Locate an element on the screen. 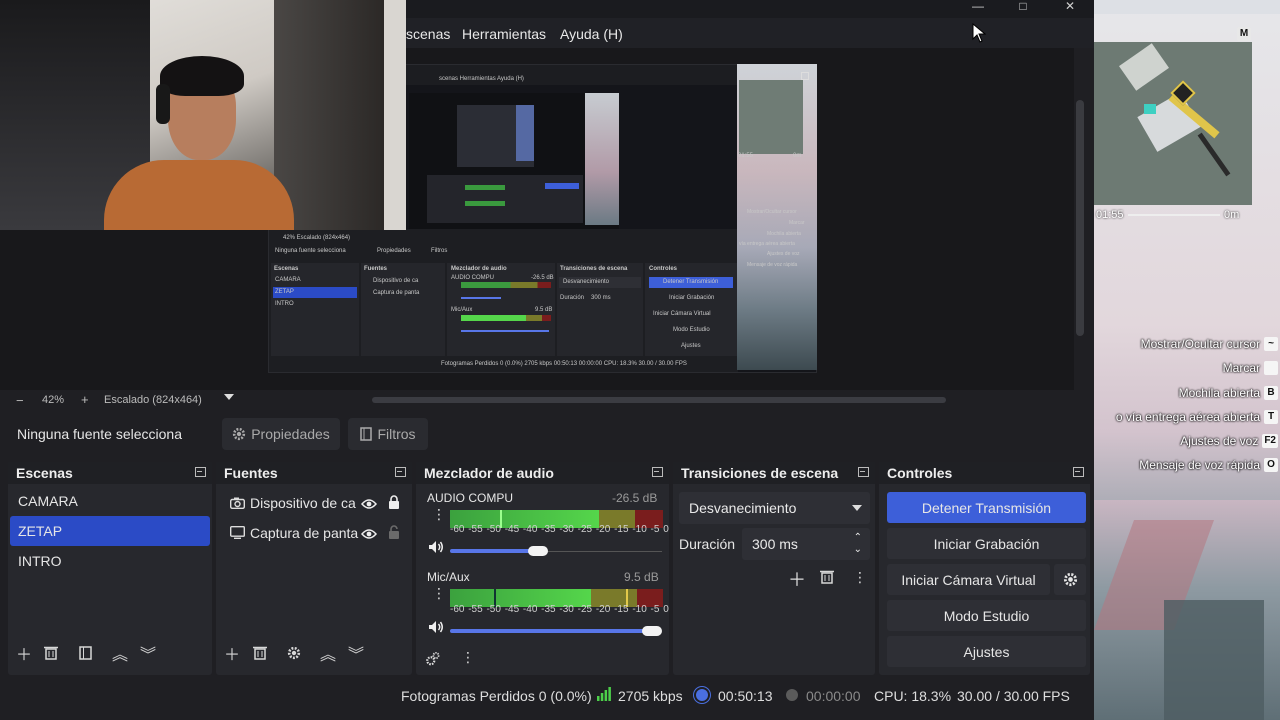 The width and height of the screenshot is (1280, 720). minimize-button: — is located at coordinates (978, 7).